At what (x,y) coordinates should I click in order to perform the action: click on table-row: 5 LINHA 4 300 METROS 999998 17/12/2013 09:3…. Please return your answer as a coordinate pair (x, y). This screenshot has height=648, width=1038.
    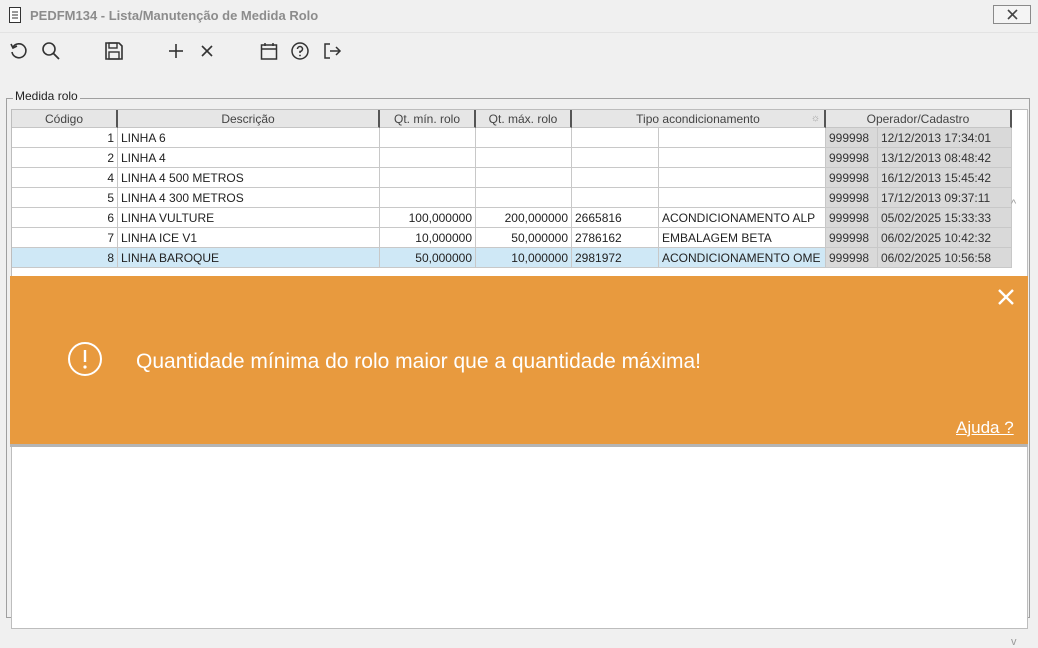
    Looking at the image, I should click on (512, 198).